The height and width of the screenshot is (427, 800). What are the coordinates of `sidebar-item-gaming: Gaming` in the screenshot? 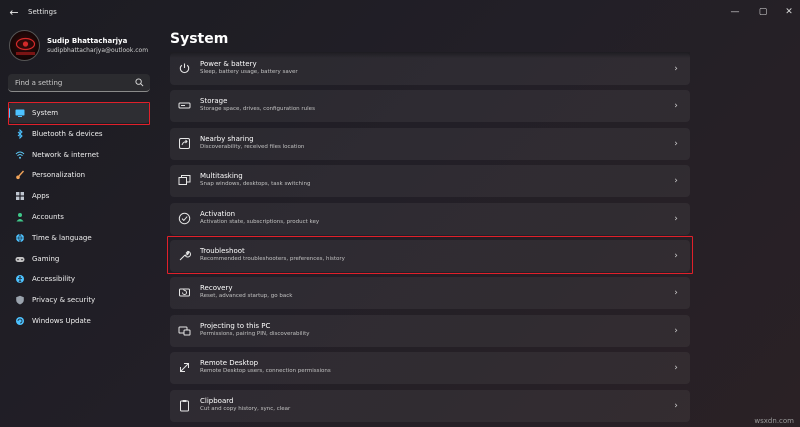 It's located at (79, 259).